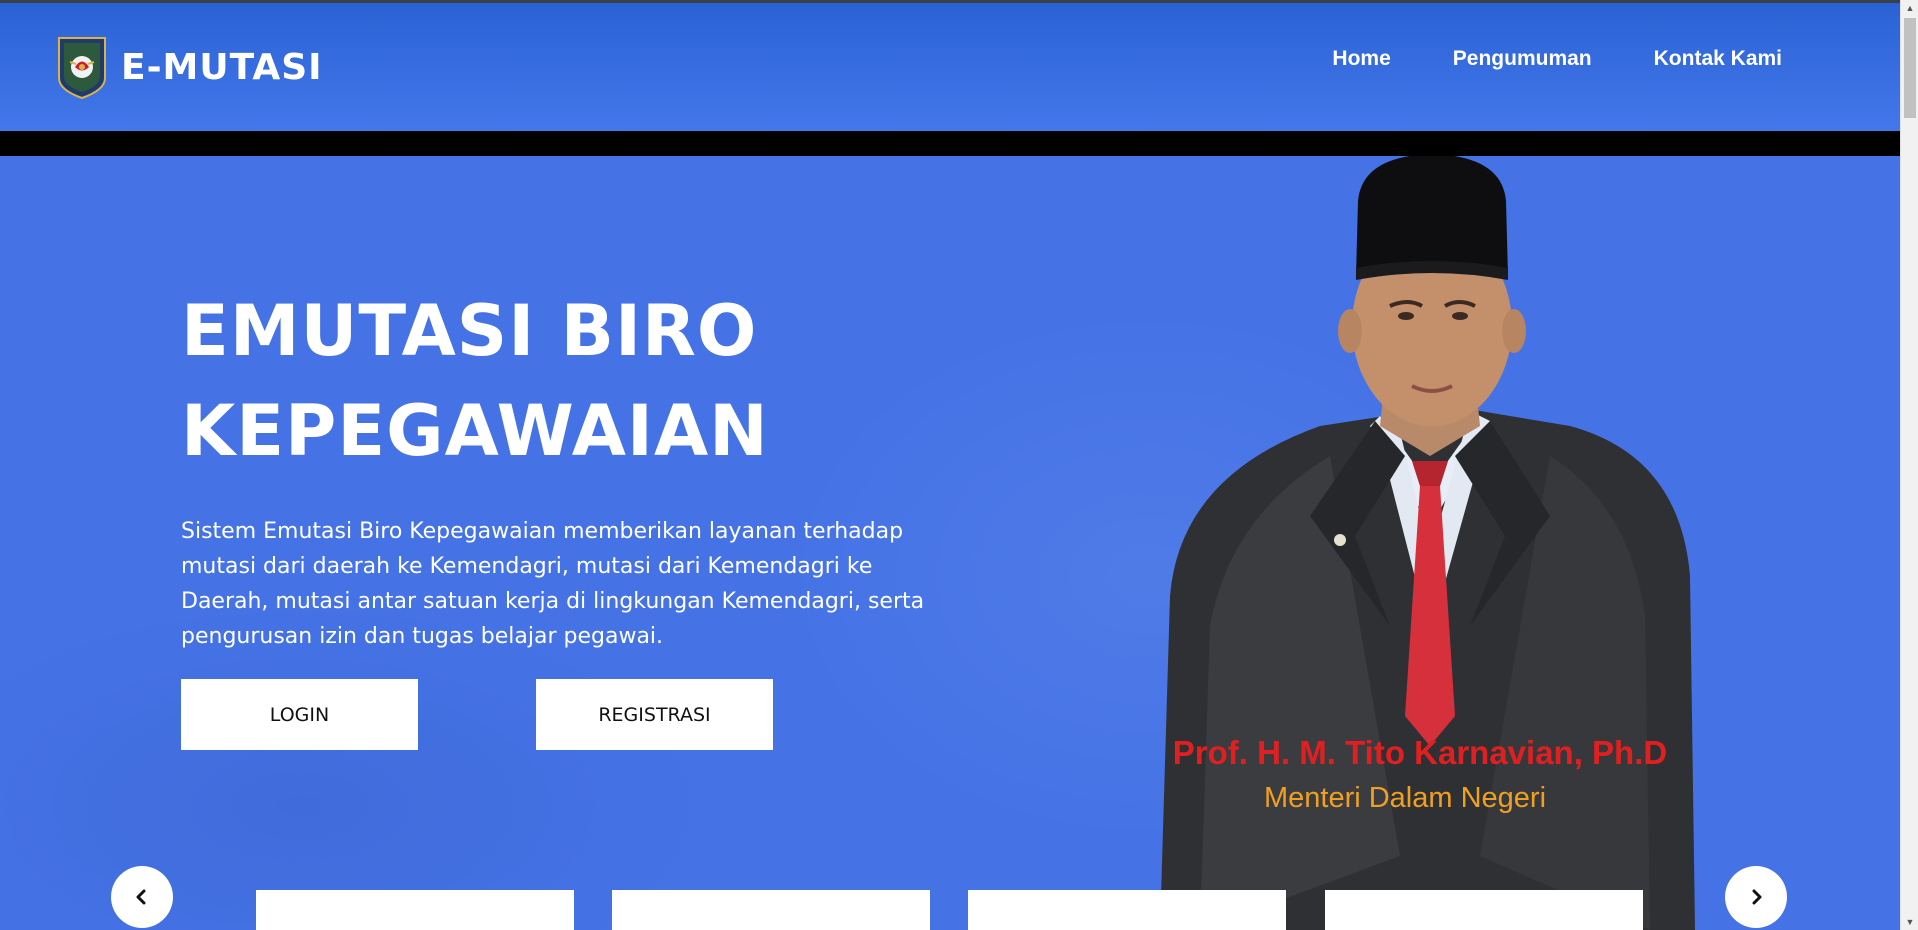 This screenshot has width=1918, height=930. Describe the element at coordinates (1909, 465) in the screenshot. I see `page-scrollbar: ▲ ▼` at that location.